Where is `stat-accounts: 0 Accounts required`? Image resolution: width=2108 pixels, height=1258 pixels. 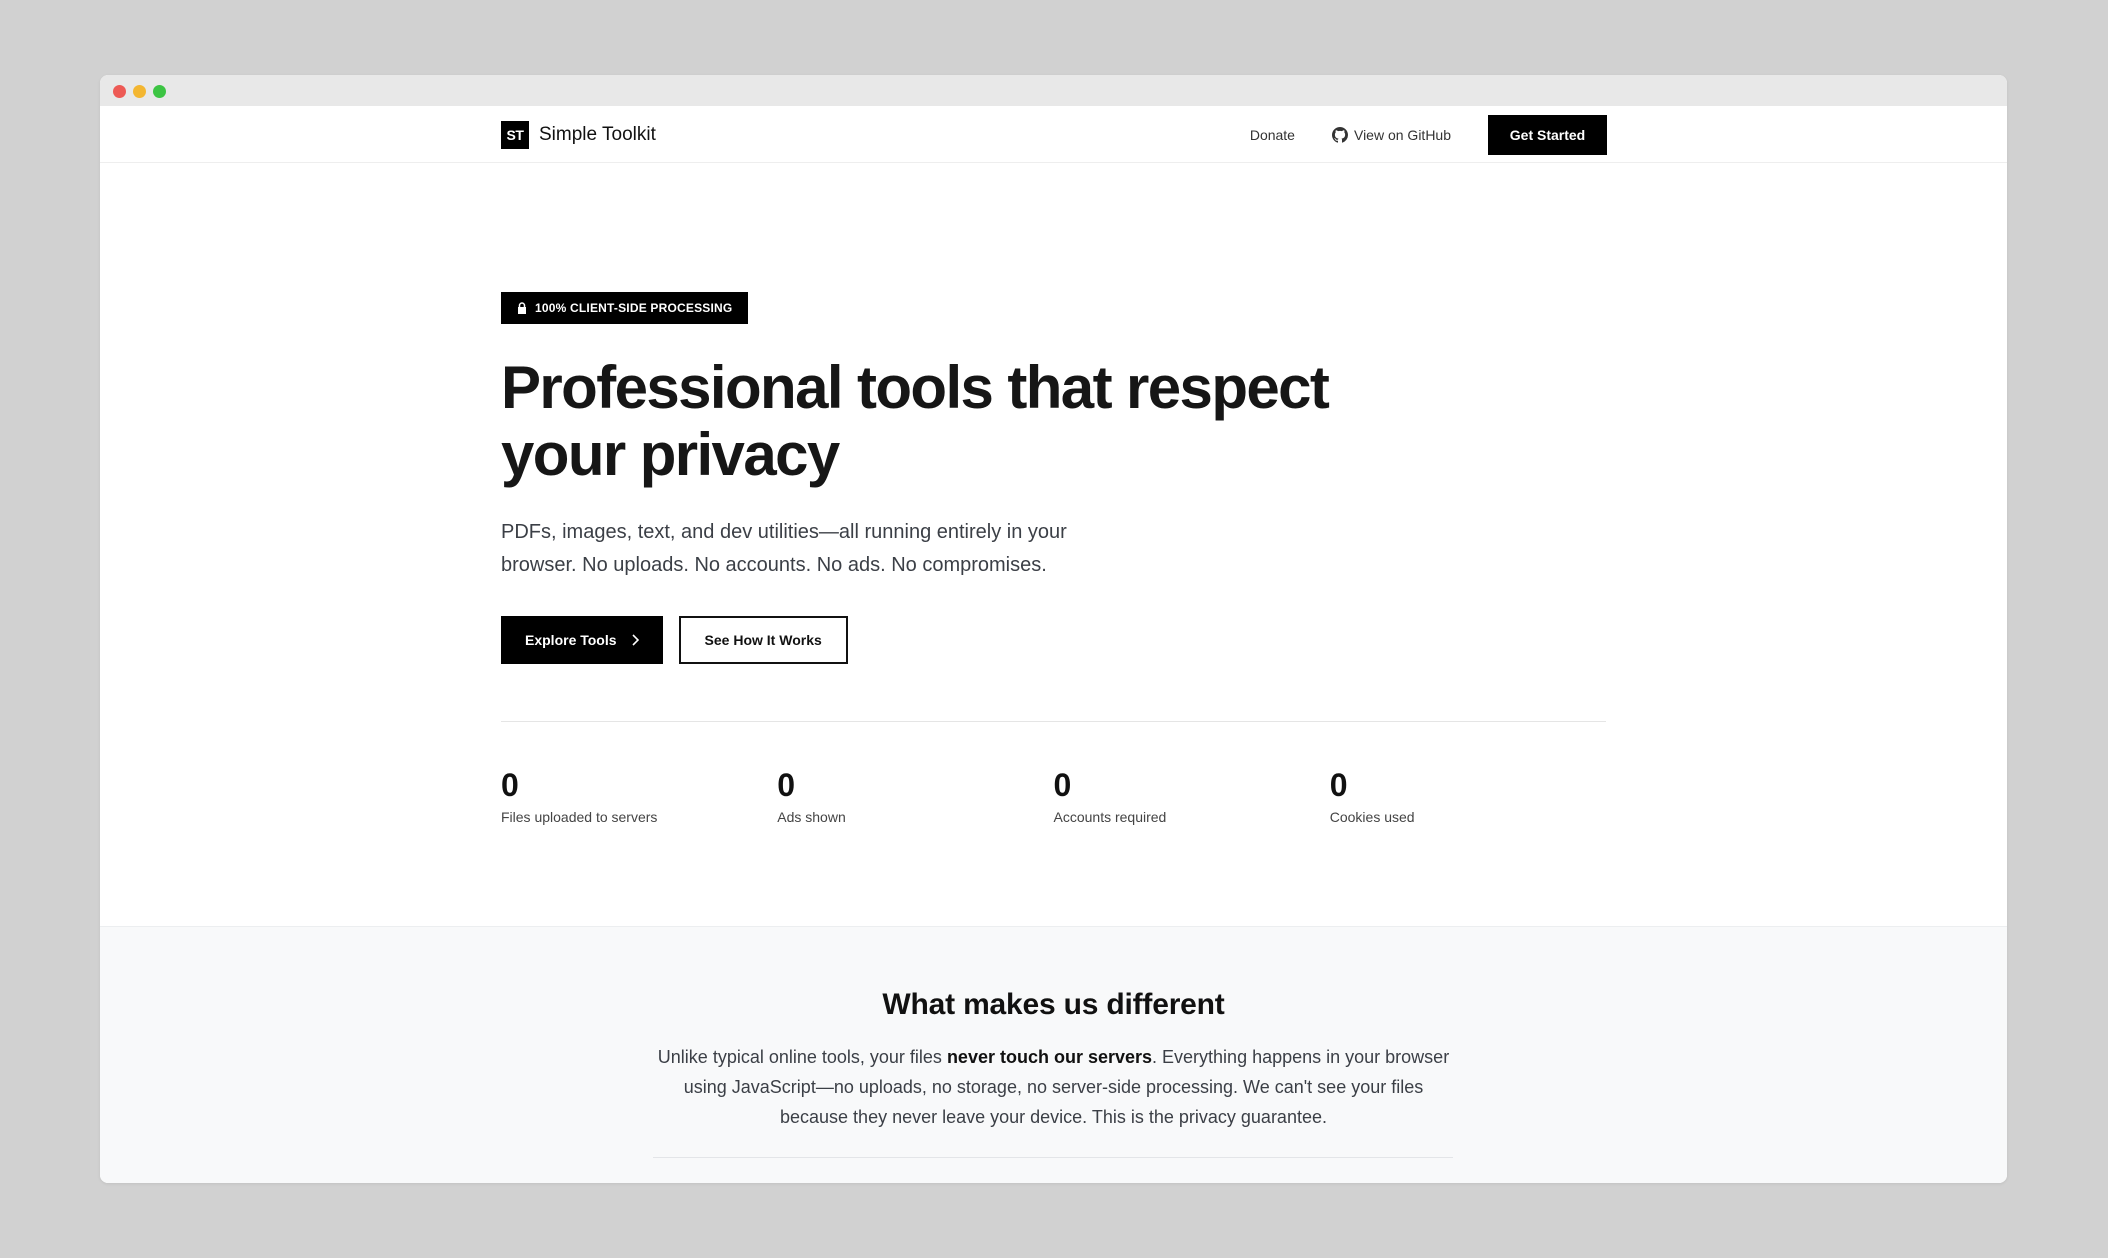
stat-accounts: 0 Accounts required is located at coordinates (1192, 795).